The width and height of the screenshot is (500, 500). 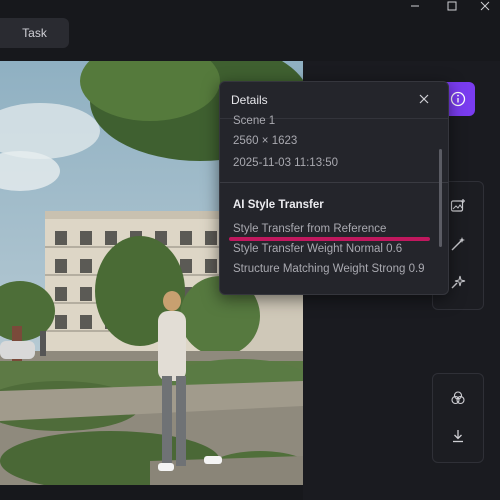 I want to click on highlight-underline, so click(x=329, y=239).